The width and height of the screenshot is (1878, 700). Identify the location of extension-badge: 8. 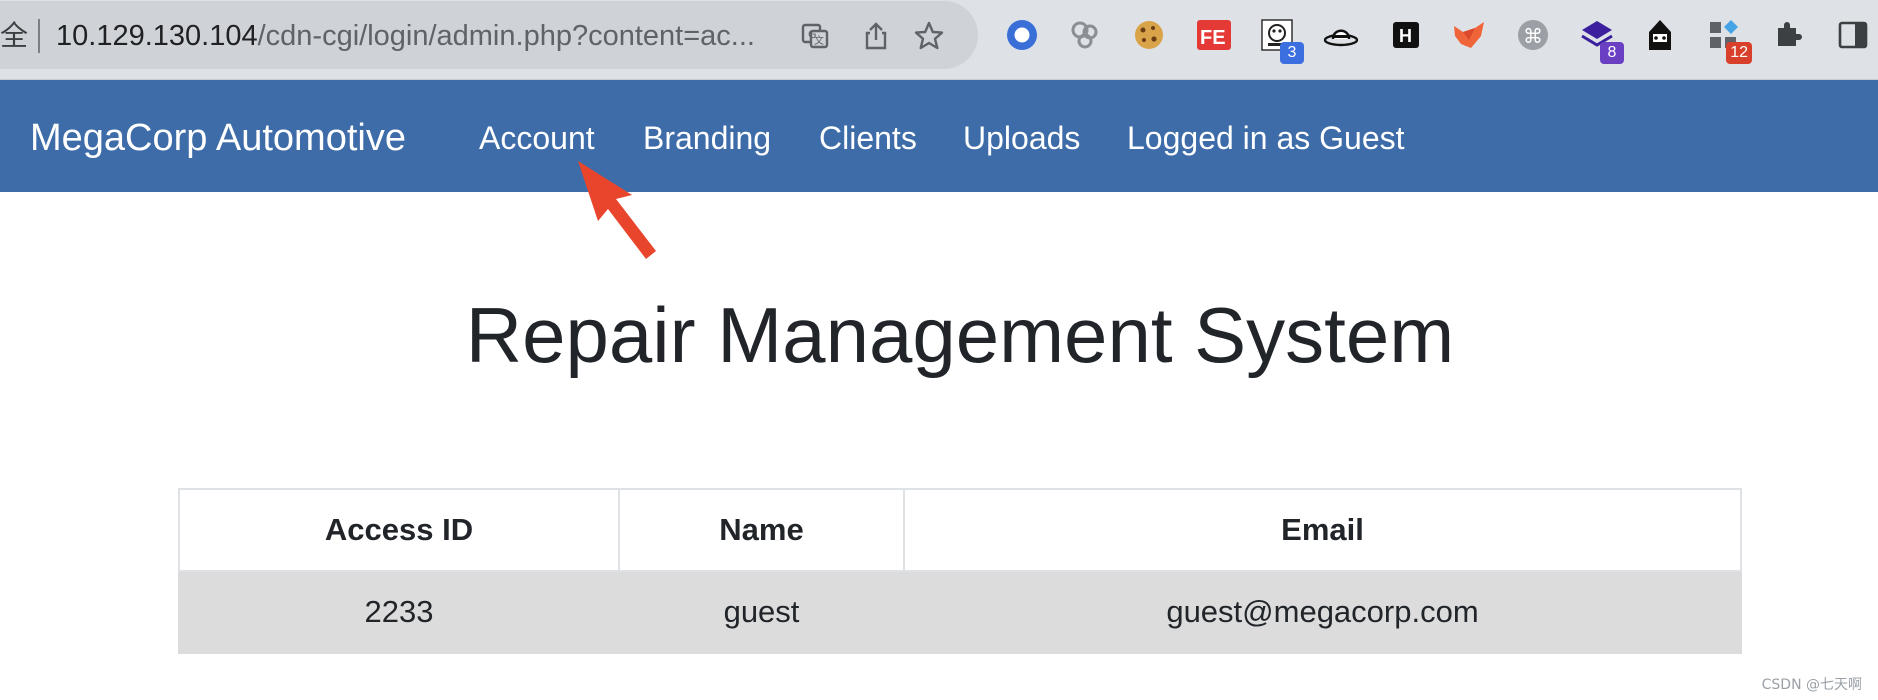
(1612, 53).